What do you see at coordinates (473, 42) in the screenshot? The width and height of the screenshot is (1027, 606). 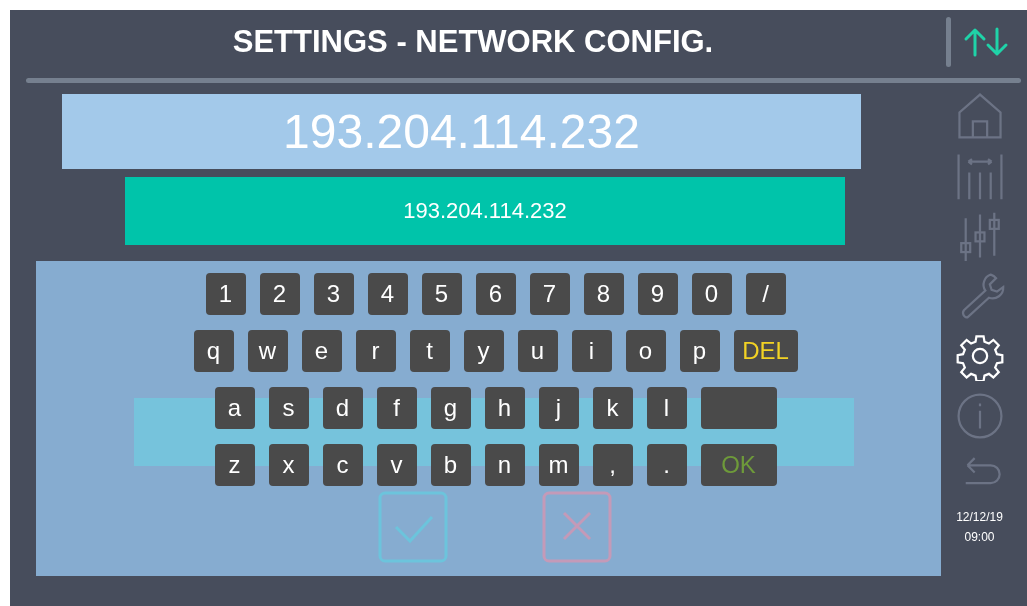 I see `screen-title: SETTINGS - NETWORK CONFIG.` at bounding box center [473, 42].